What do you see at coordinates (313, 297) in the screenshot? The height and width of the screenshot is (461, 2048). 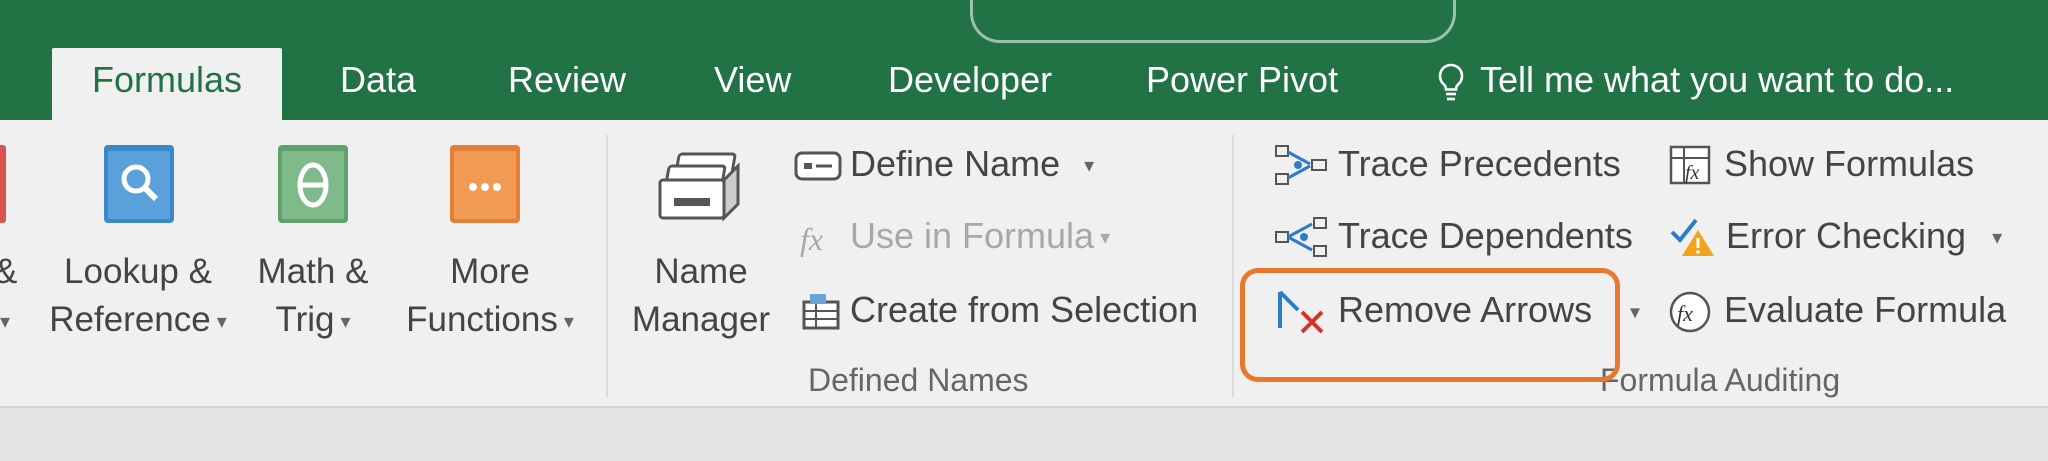 I see `math-trig-button: Math & Trig ▾` at bounding box center [313, 297].